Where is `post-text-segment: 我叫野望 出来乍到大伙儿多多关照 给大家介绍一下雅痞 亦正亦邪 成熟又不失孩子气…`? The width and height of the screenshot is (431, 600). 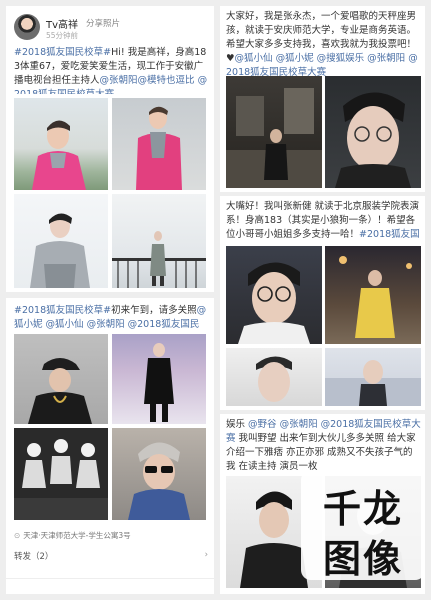 post-text-segment: 我叫野望 出来乍到大伙儿多多关照 给大家介绍一下雅痞 亦正亦邪 成熟又不失孩子气… is located at coordinates (321, 452).